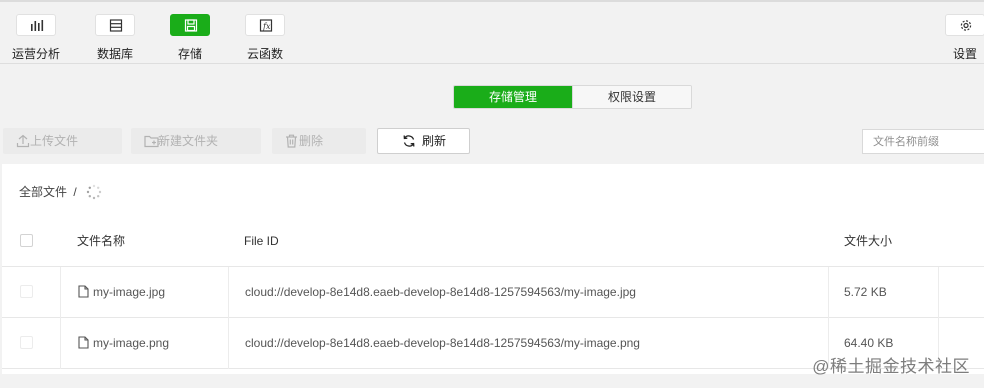 This screenshot has height=388, width=984. I want to click on upload-icon, so click(23, 141).